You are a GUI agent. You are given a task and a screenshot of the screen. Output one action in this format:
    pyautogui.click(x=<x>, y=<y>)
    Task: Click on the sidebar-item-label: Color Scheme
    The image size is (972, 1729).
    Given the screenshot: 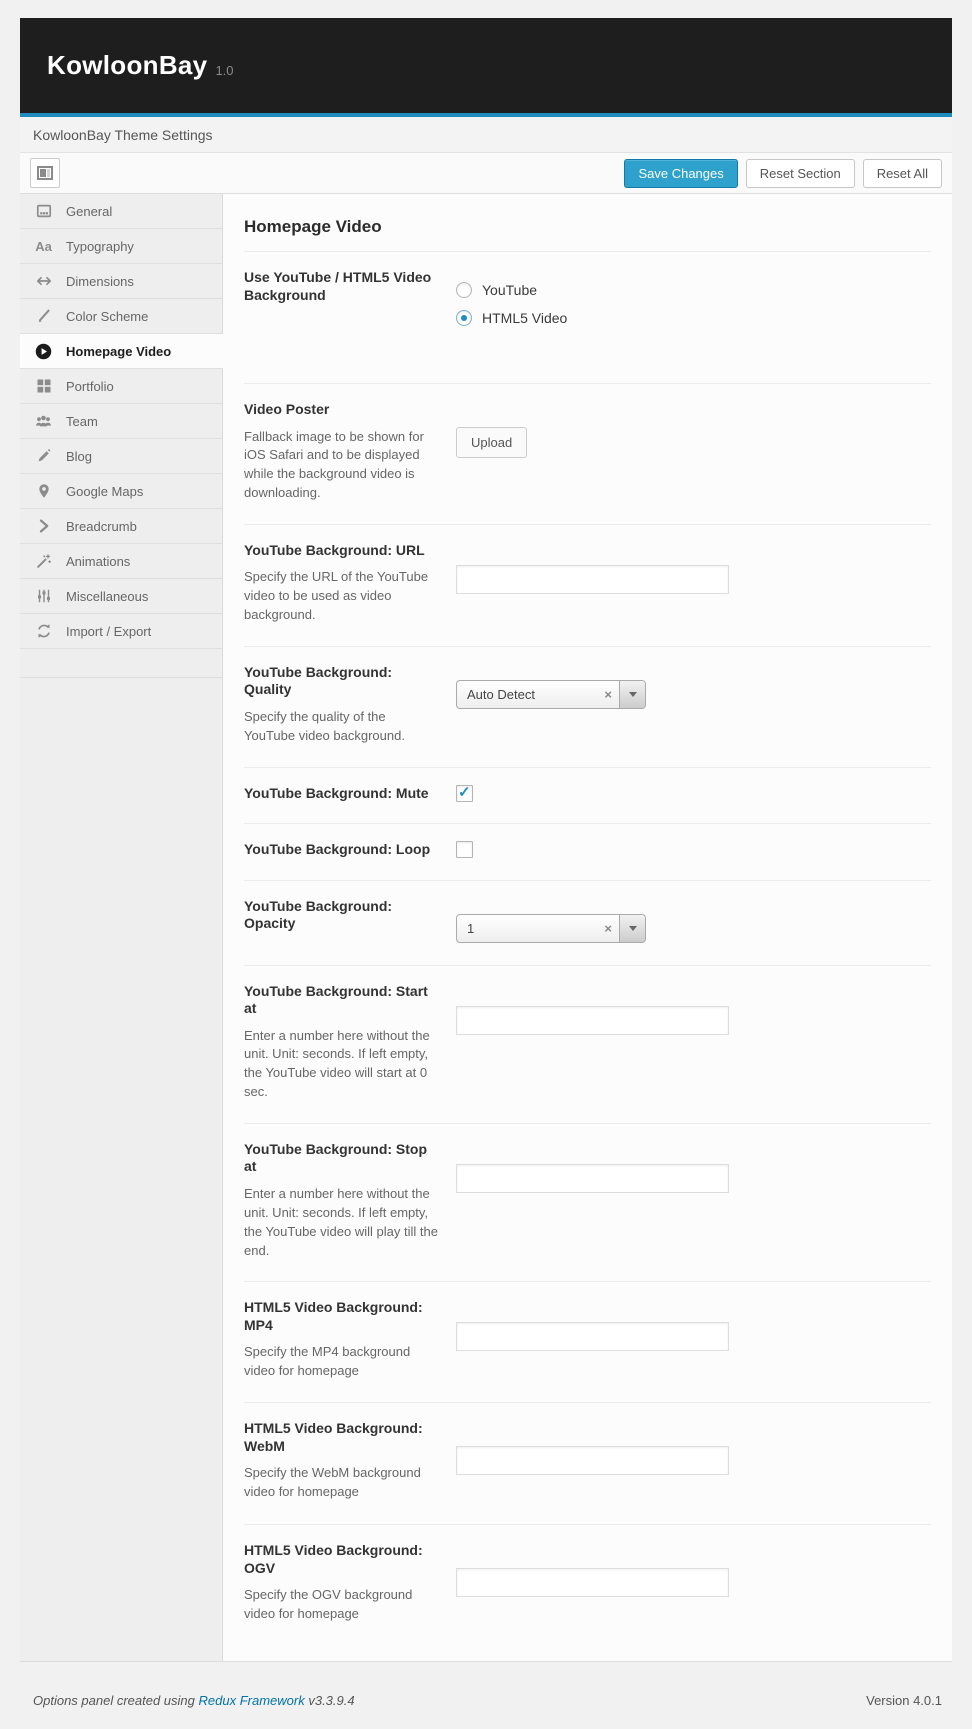 What is the action you would take?
    pyautogui.click(x=107, y=316)
    